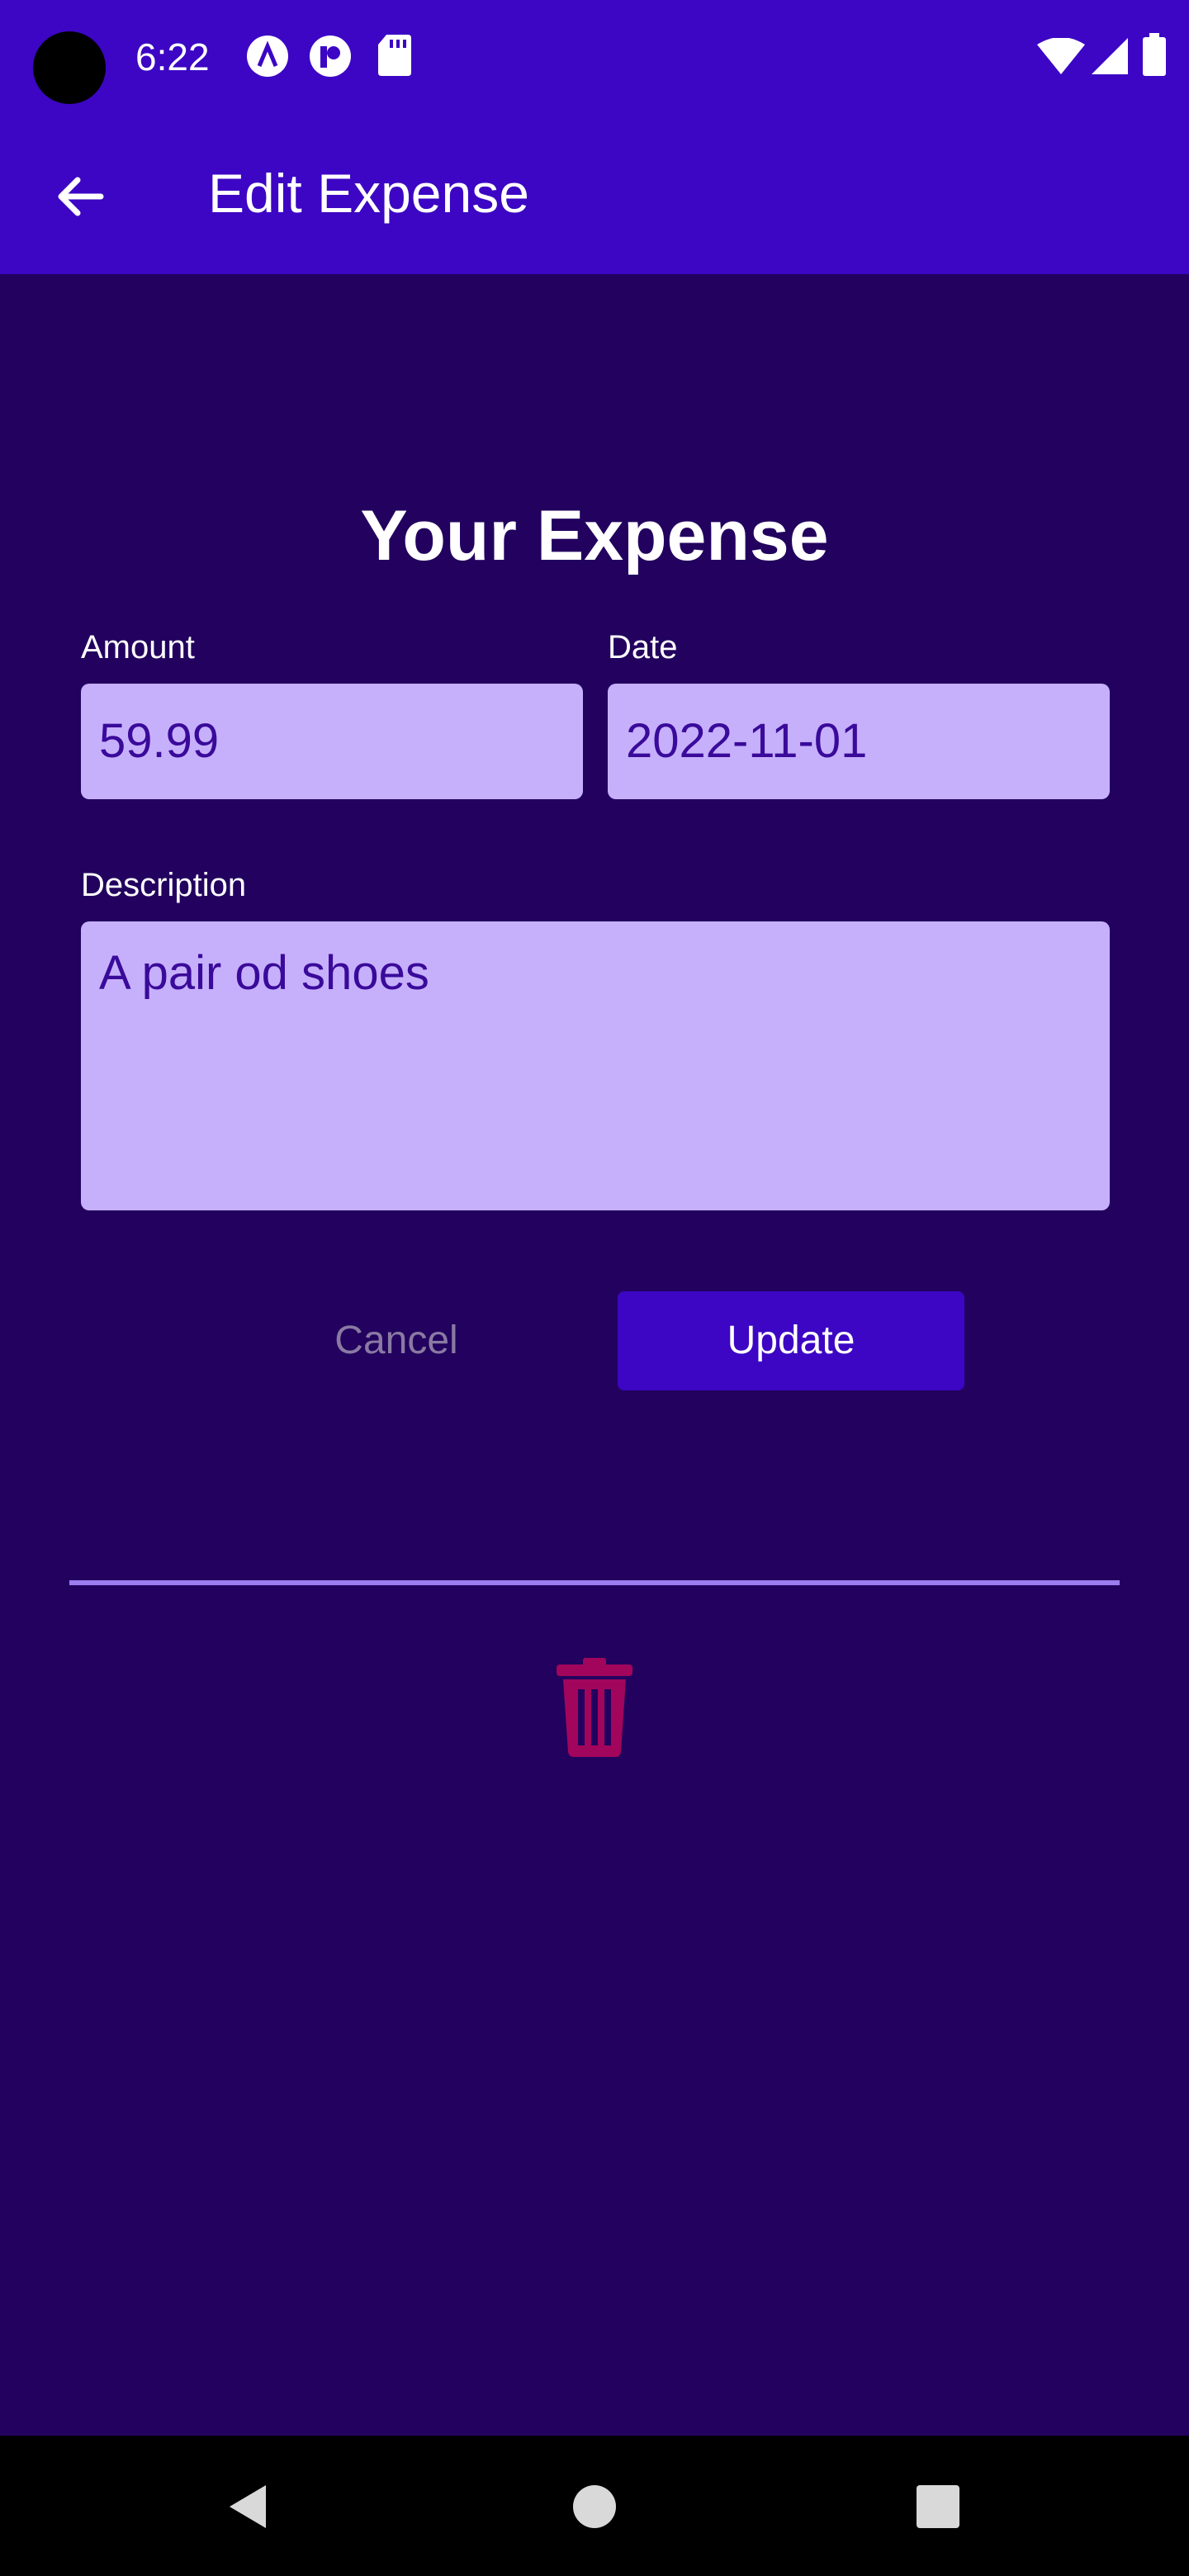 This screenshot has width=1189, height=2576. I want to click on description-label: Description, so click(164, 885).